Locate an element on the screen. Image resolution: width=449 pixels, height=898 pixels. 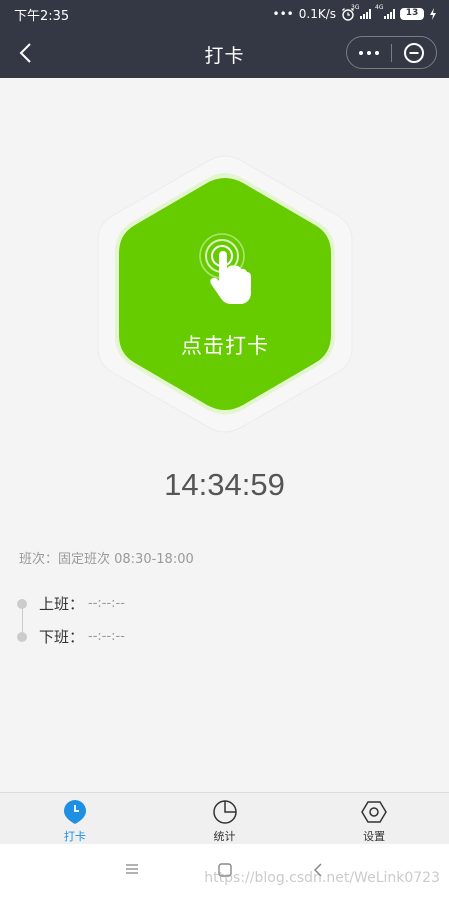
lightning-icon is located at coordinates (433, 14).